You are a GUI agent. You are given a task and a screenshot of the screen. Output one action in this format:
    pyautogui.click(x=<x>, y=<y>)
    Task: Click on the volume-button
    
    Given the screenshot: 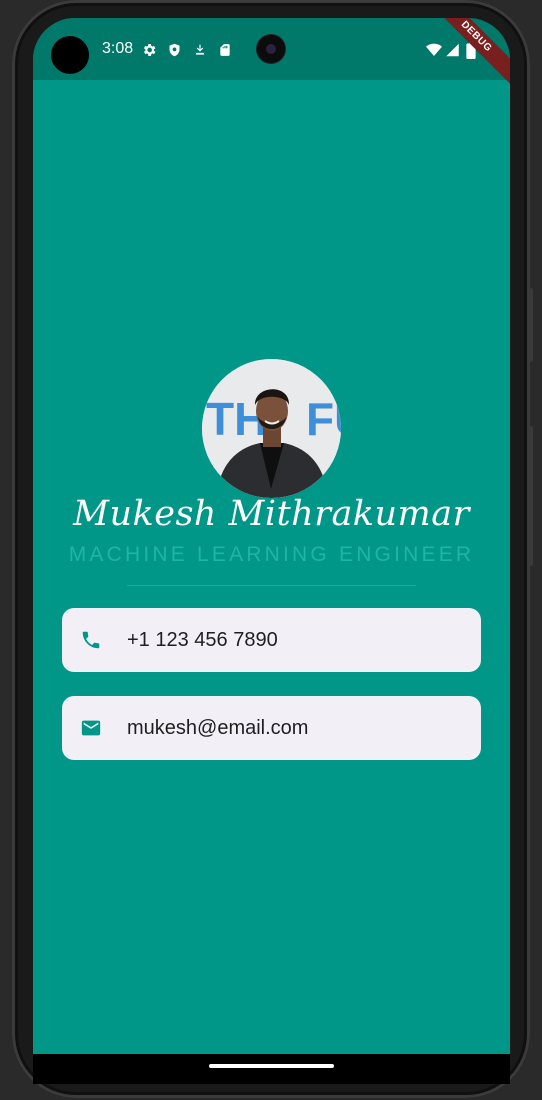 What is the action you would take?
    pyautogui.click(x=531, y=496)
    